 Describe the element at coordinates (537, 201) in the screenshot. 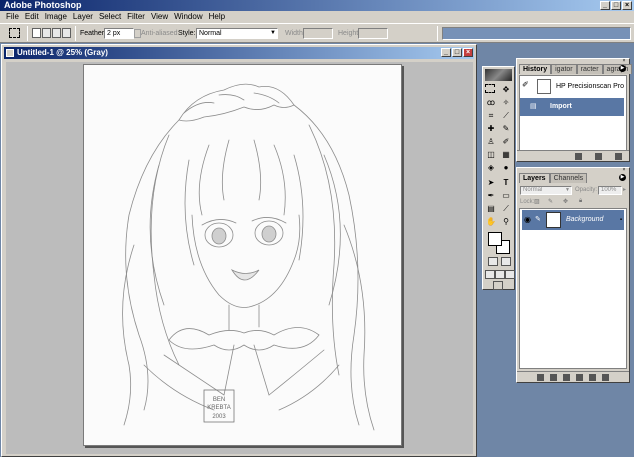

I see `lock-transparency-icon: ▨` at that location.